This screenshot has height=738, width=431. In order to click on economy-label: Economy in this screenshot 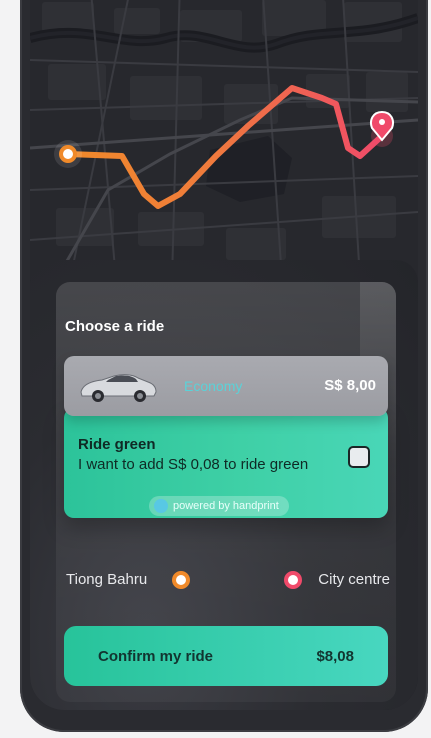, I will do `click(213, 386)`.